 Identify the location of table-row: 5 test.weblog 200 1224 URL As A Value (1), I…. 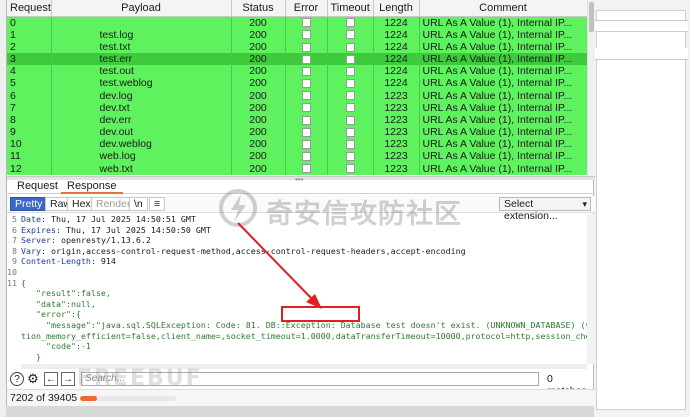
(297, 83).